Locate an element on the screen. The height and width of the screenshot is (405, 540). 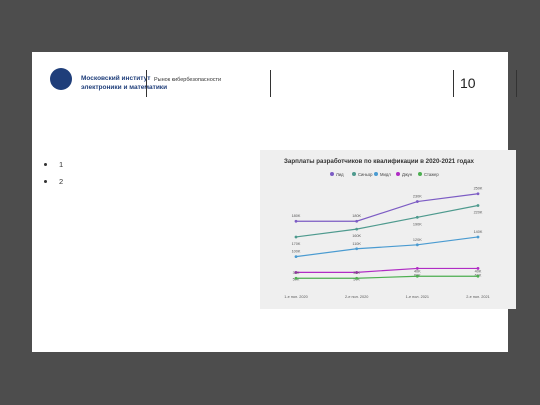
university-logo-icon is located at coordinates (61, 79).